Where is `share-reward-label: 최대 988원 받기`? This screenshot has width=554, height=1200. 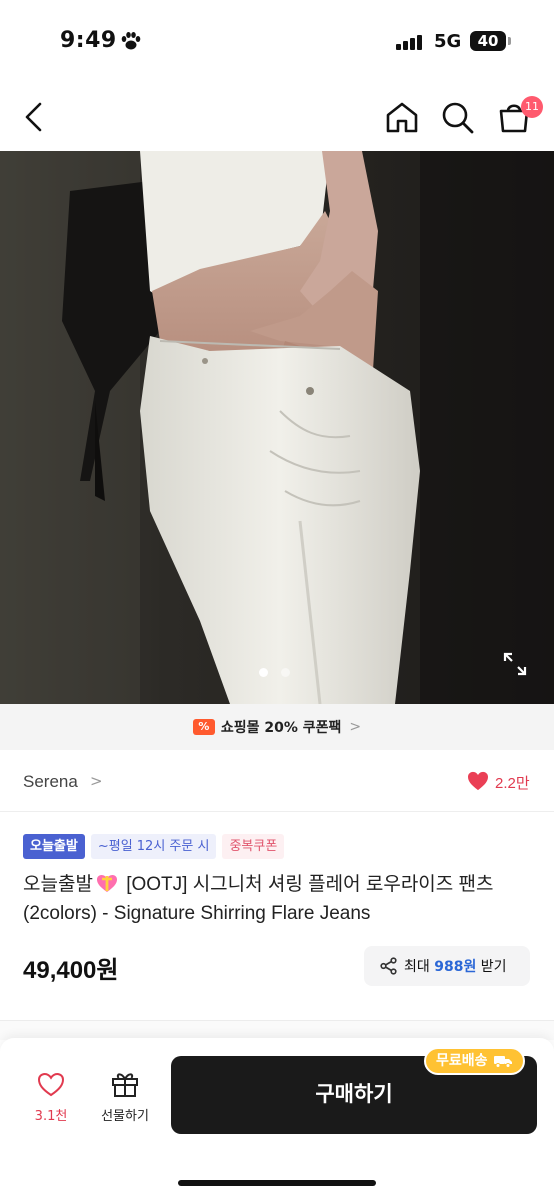
share-reward-label: 최대 988원 받기 is located at coordinates (455, 966).